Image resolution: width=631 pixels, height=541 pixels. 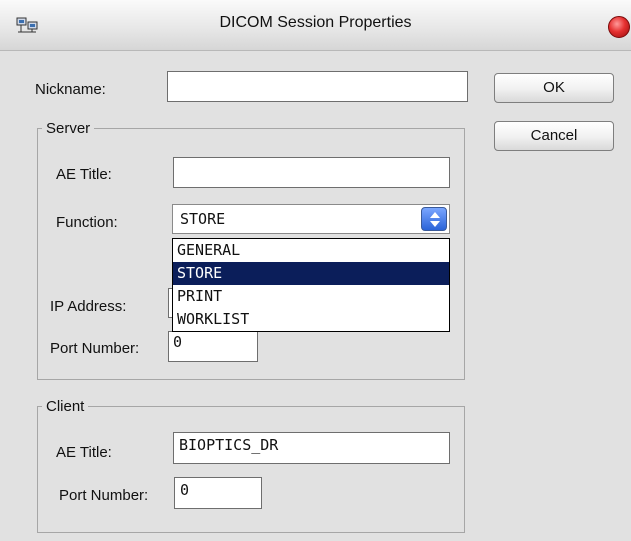 I want to click on ip-address-label: IP Address:, so click(x=88, y=306).